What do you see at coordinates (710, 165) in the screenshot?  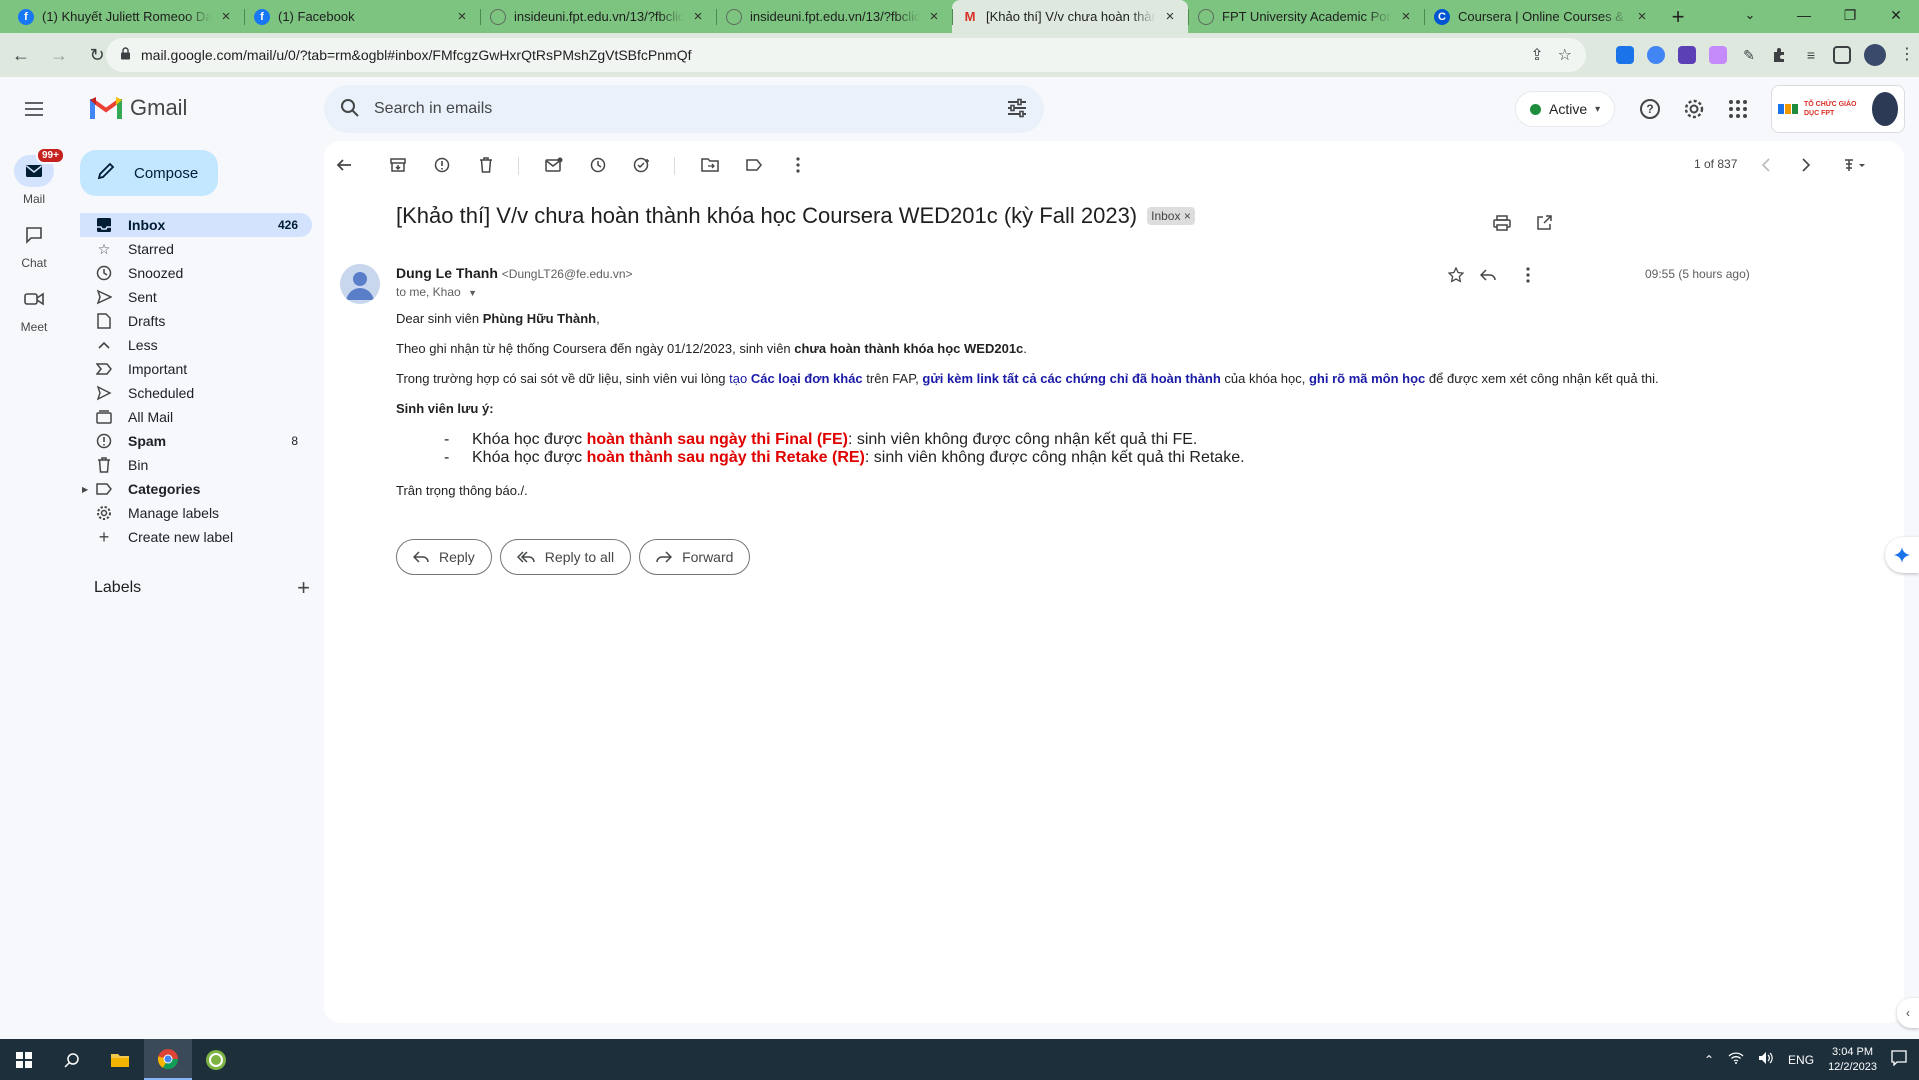 I see `move-to-folder-icon` at bounding box center [710, 165].